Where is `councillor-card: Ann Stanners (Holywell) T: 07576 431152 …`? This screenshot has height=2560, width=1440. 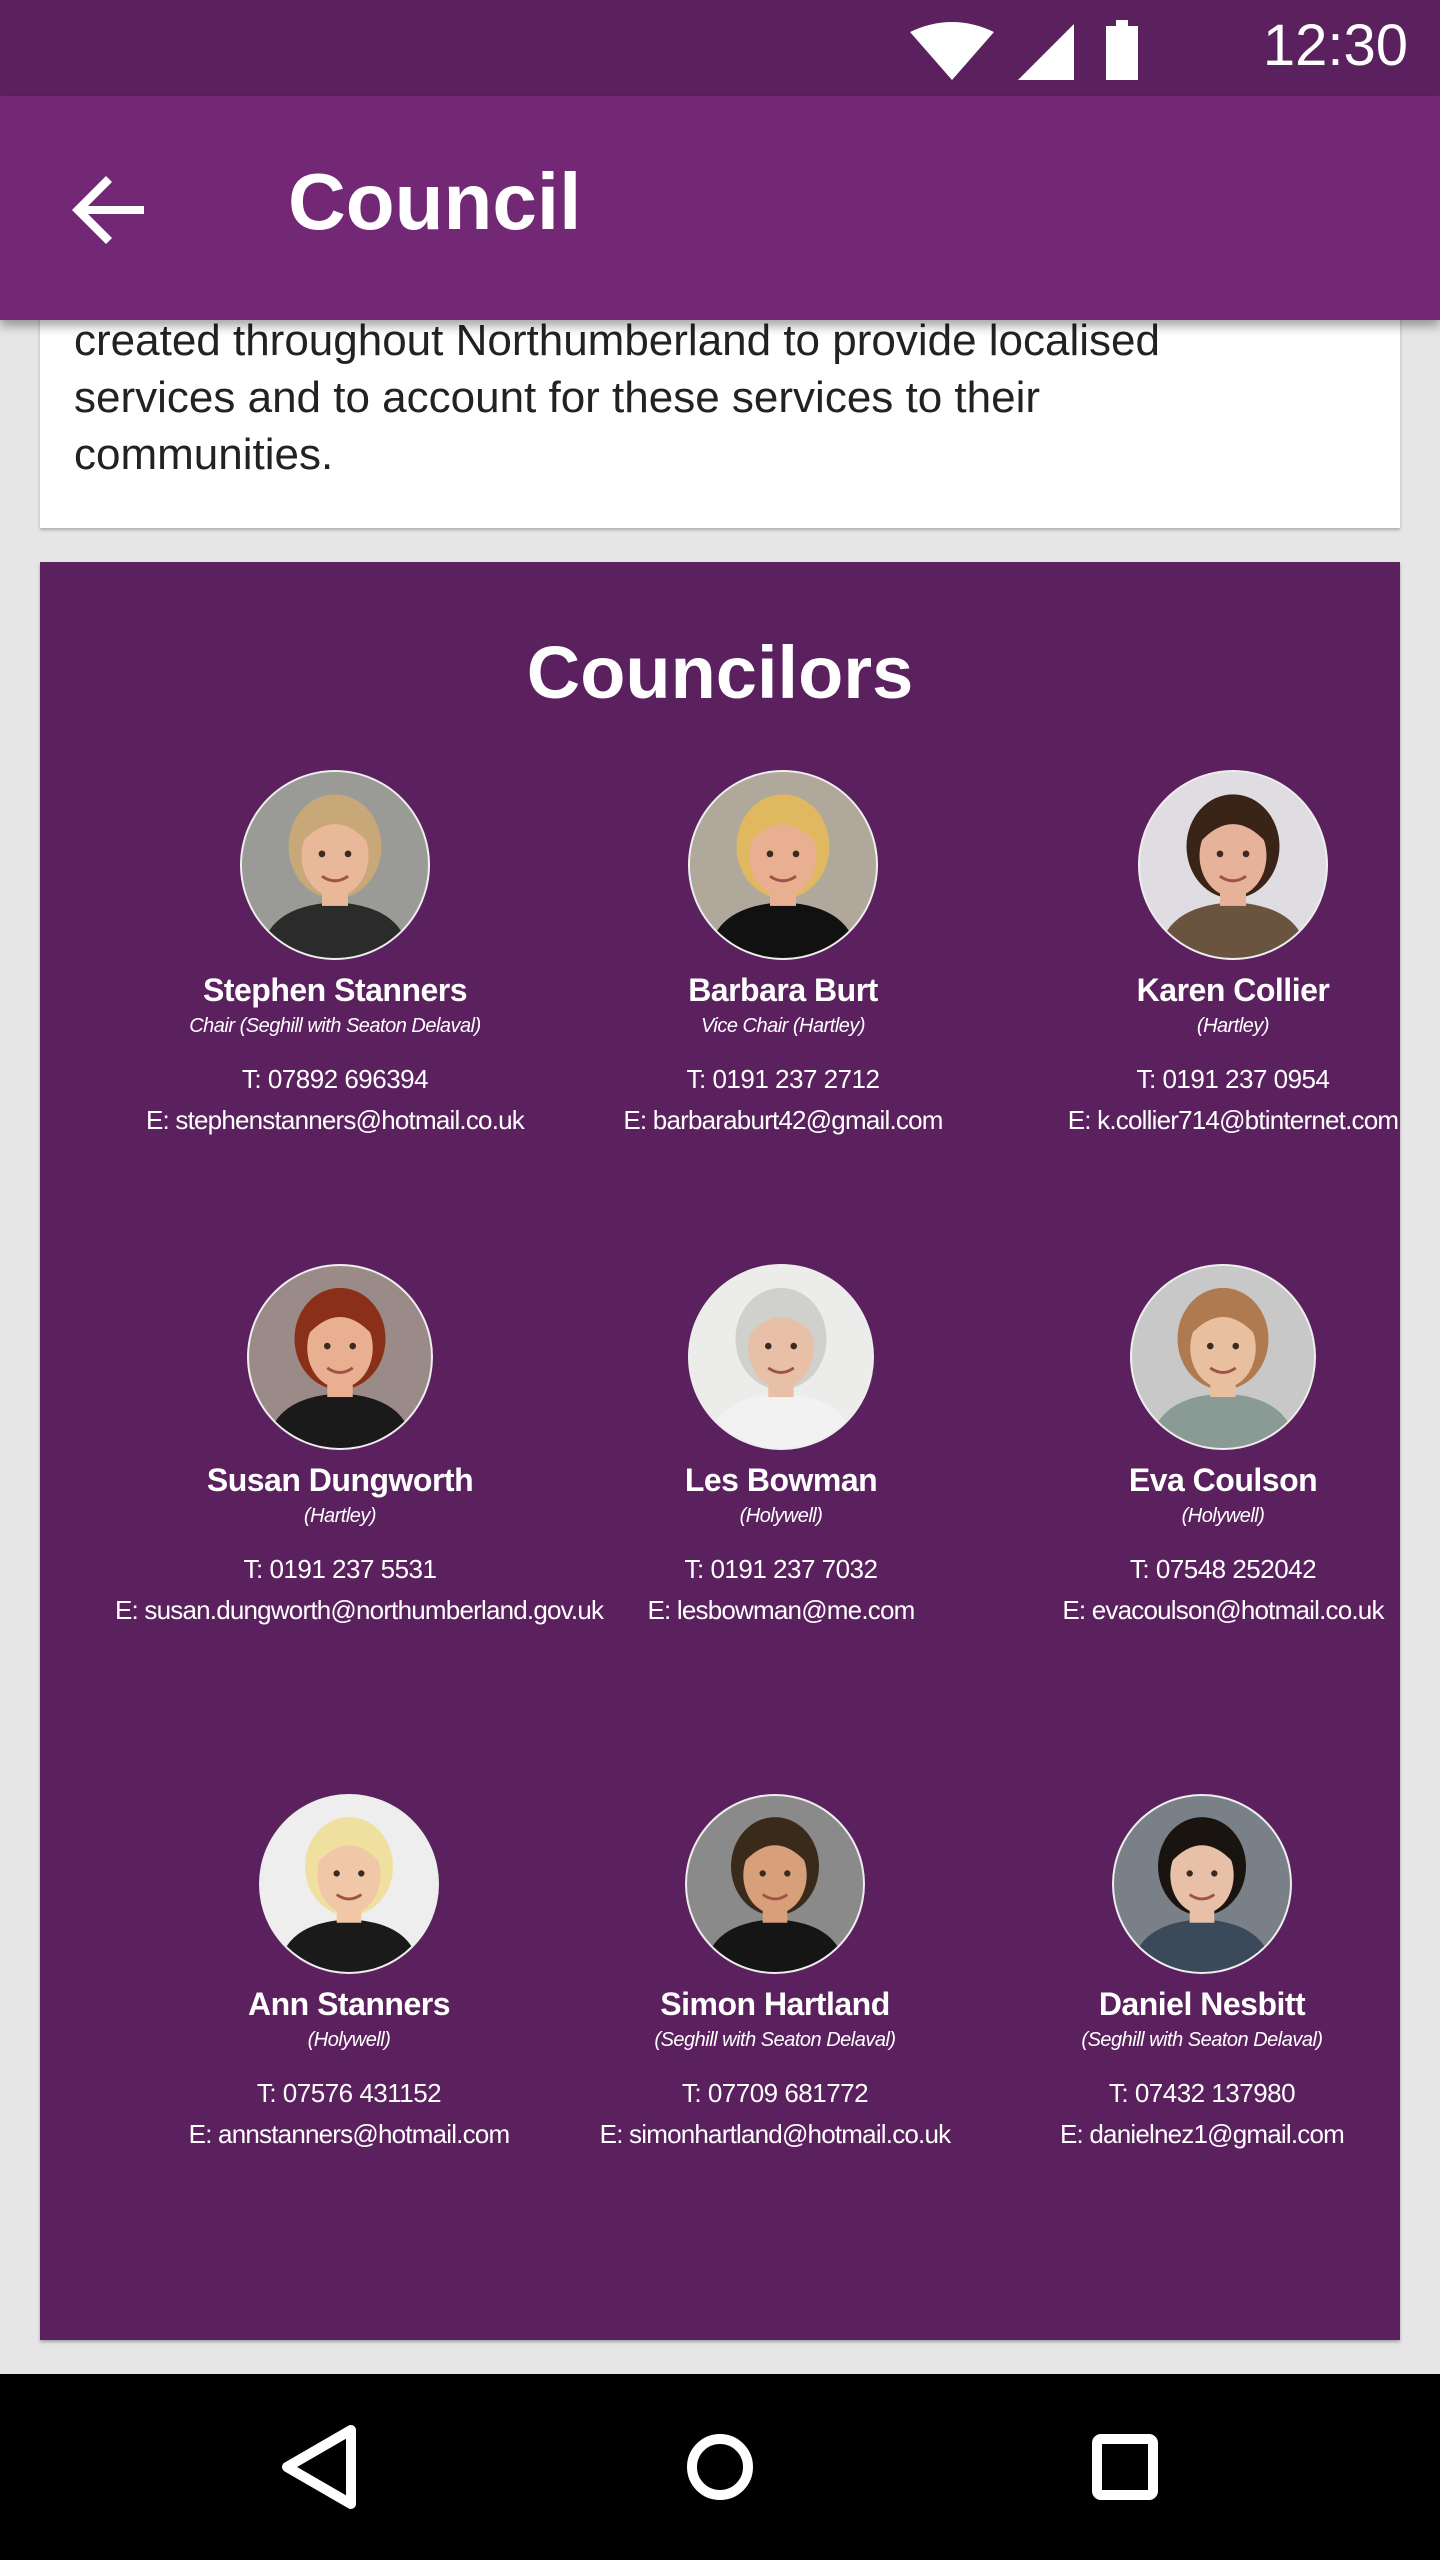
councillor-card: Ann Stanners (Holywell) T: 07576 431152 … is located at coordinates (349, 1972).